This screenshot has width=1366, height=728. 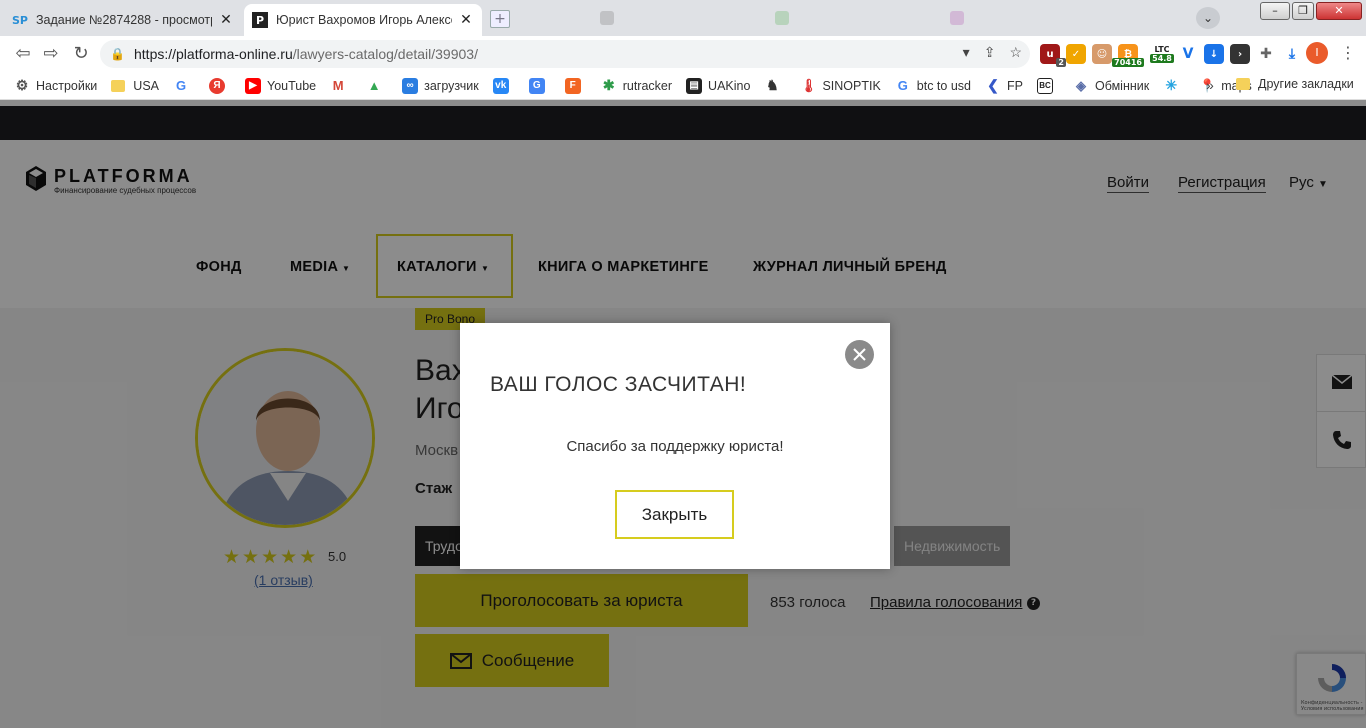 I want to click on bookmark-f: F, so click(x=575, y=85).